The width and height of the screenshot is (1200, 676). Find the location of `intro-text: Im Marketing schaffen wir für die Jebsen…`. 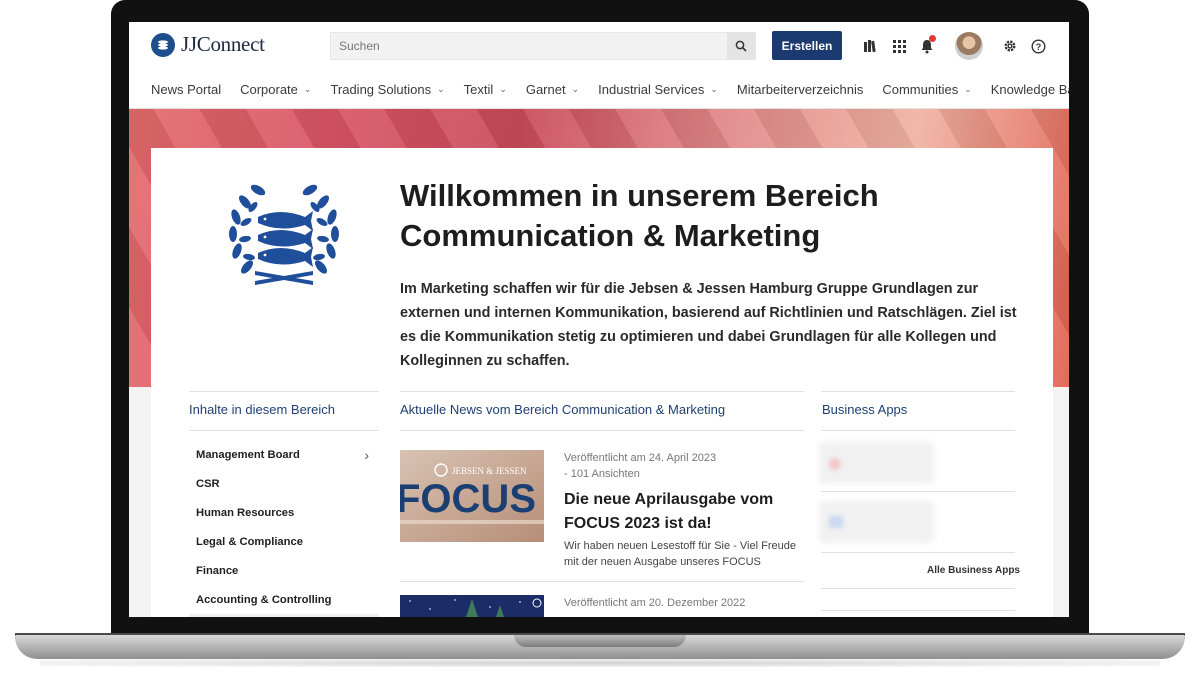

intro-text: Im Marketing schaffen wir für die Jebsen… is located at coordinates (708, 325).